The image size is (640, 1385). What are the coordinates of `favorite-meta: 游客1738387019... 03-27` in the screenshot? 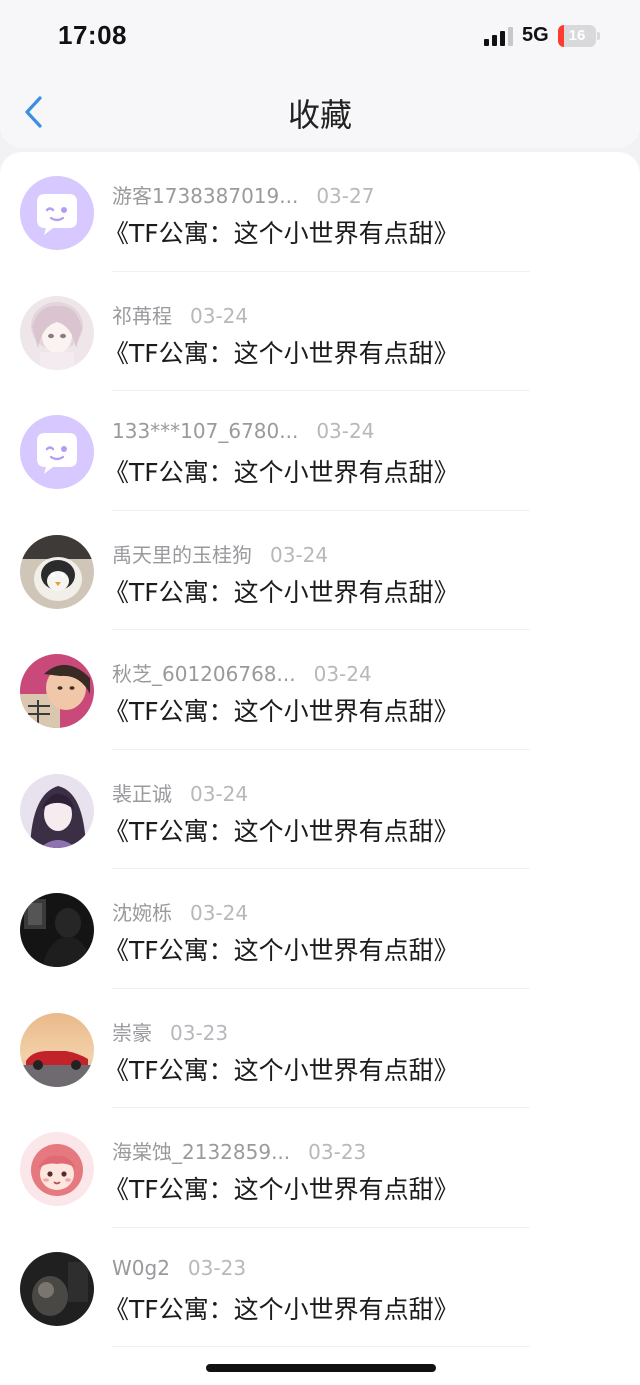 It's located at (243, 195).